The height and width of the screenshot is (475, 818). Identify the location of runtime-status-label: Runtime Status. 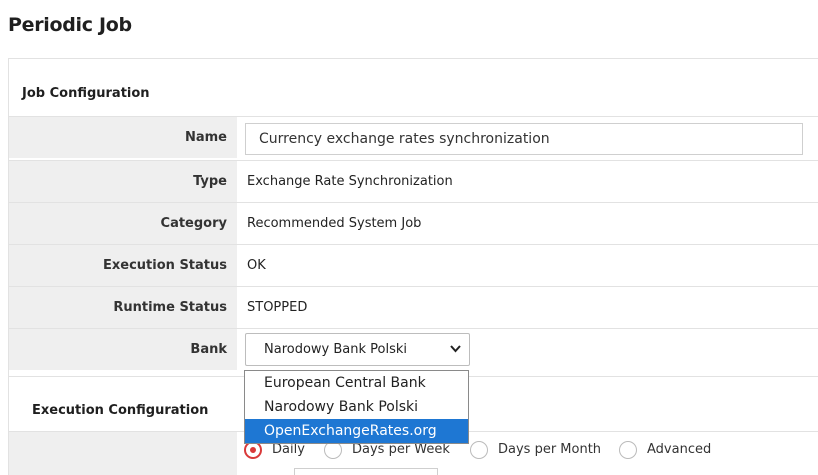
(123, 307).